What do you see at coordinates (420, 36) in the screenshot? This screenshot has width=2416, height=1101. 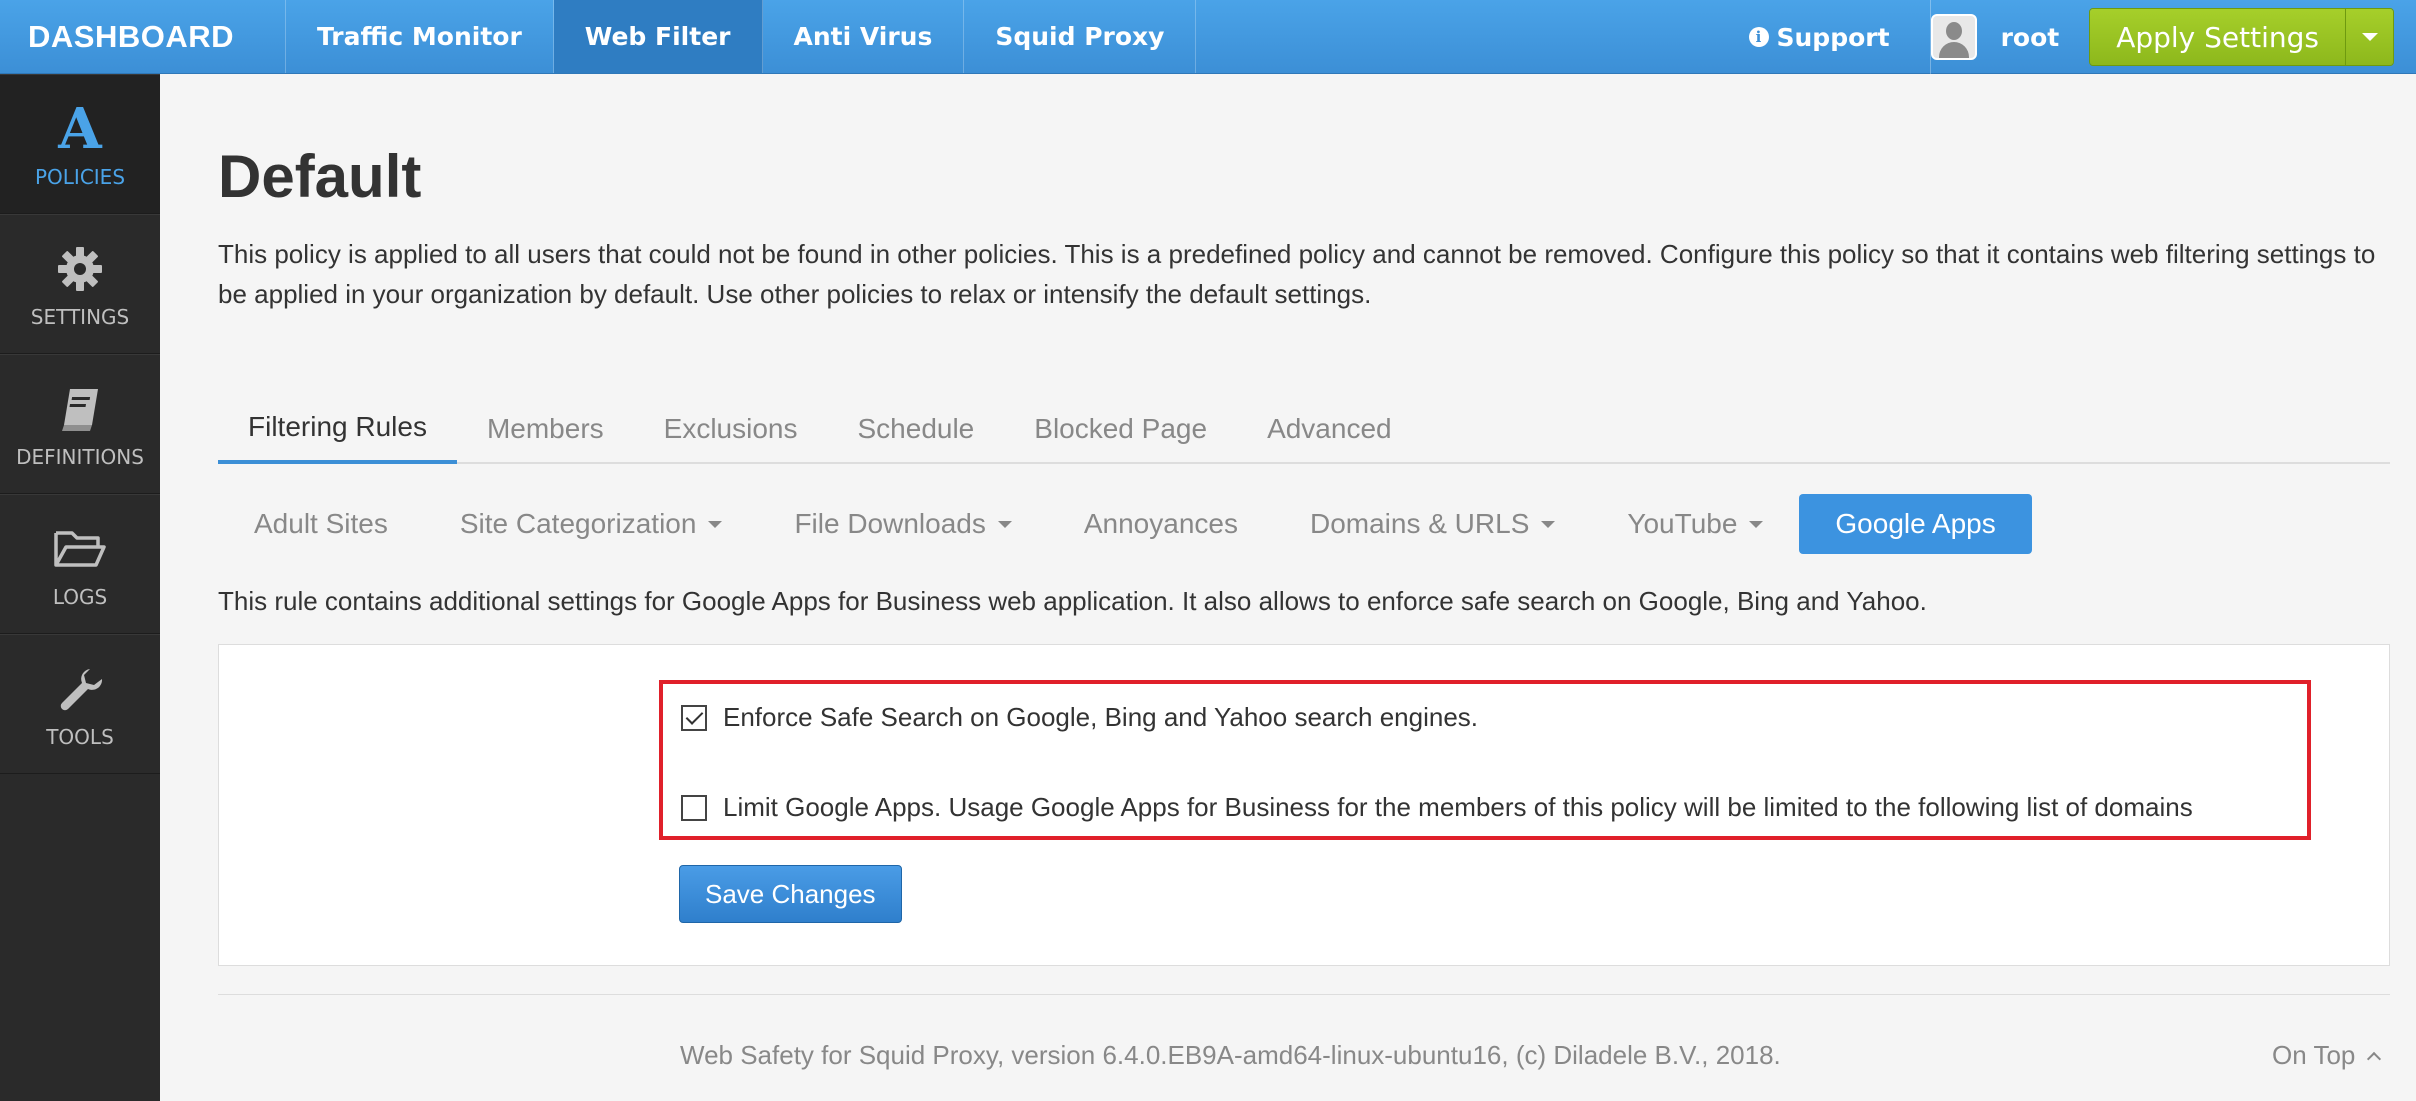 I see `nav-traffic-monitor: Traffic Monitor` at bounding box center [420, 36].